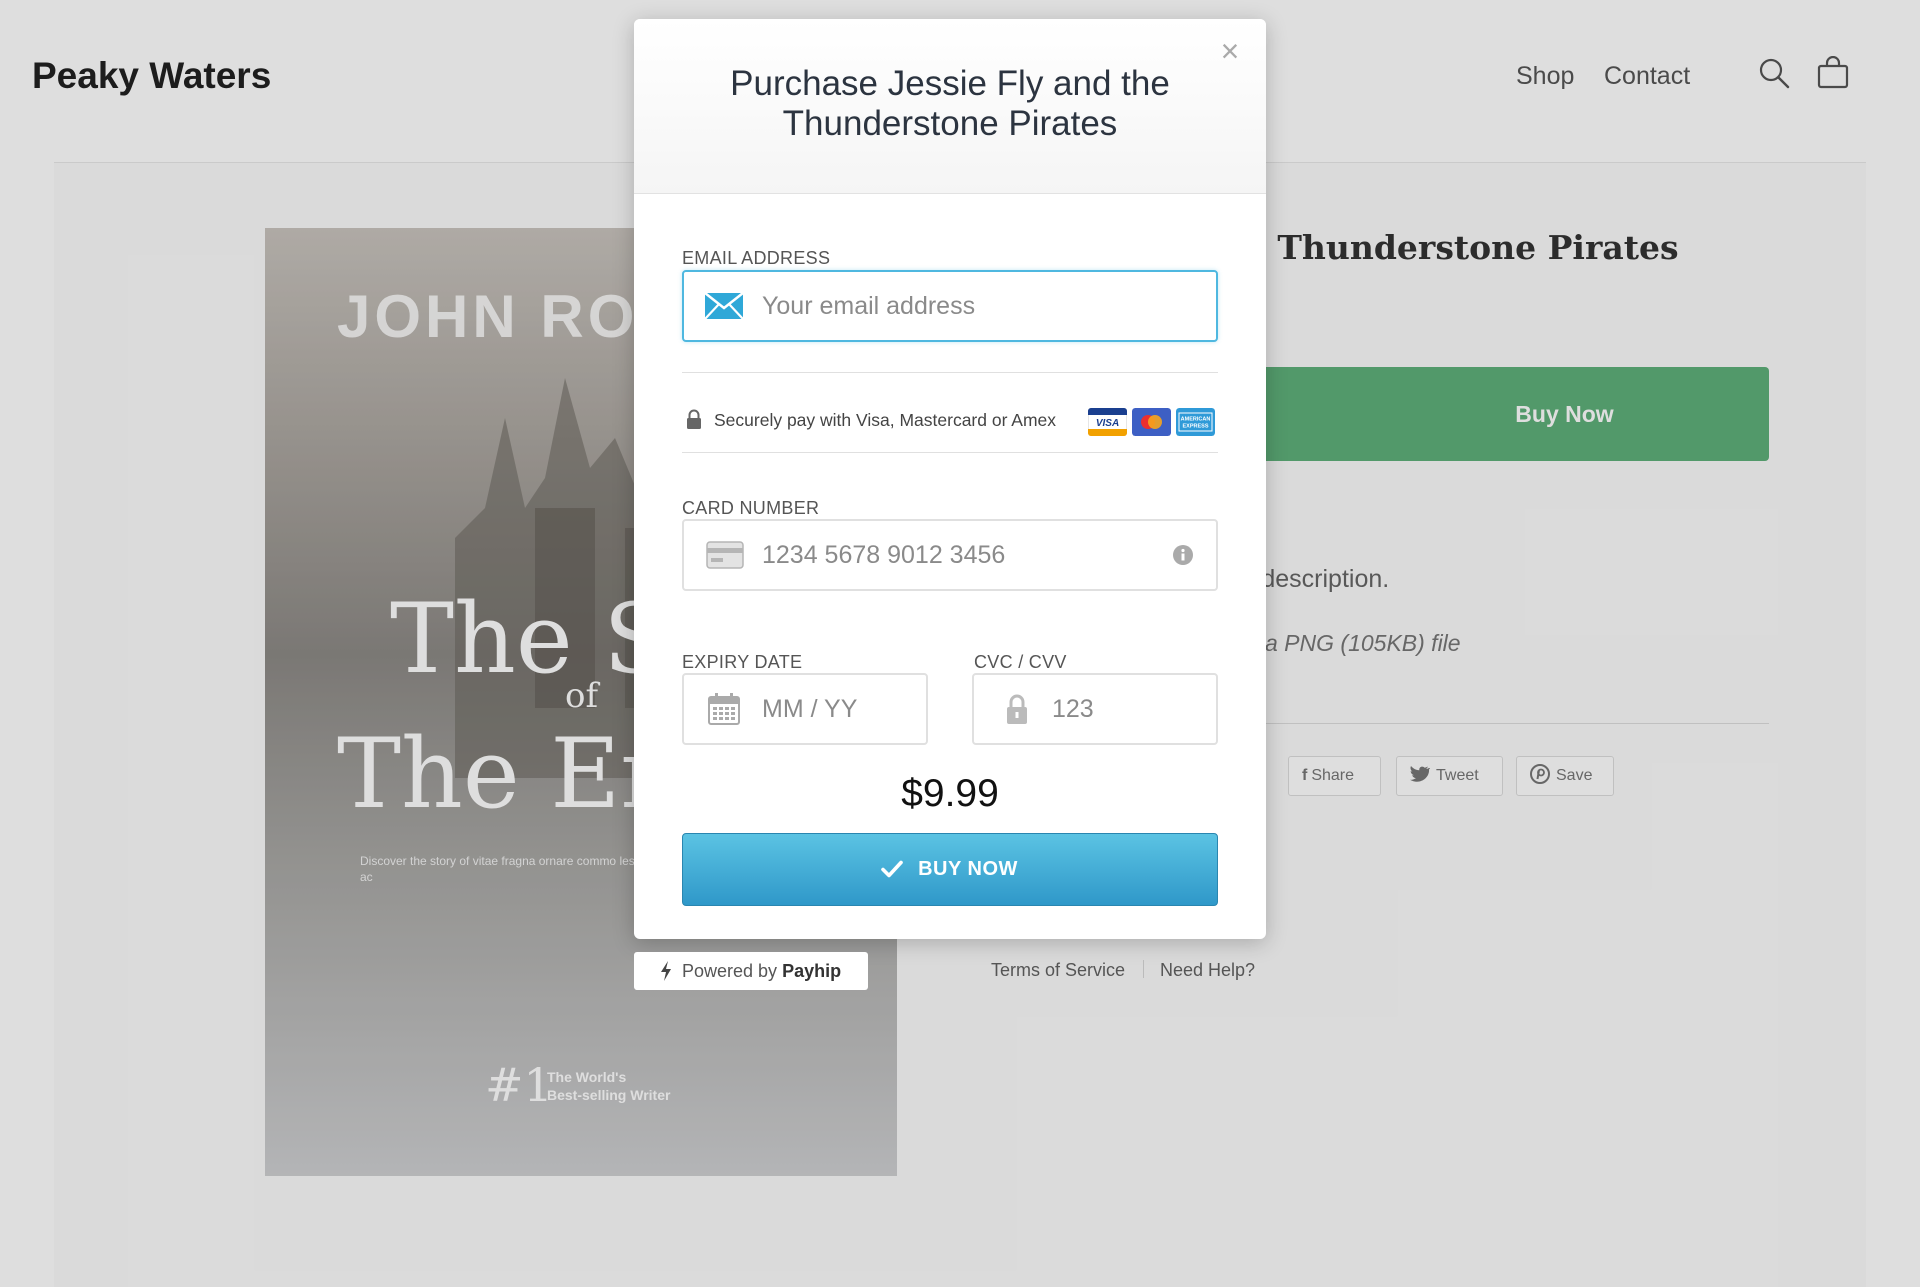  What do you see at coordinates (962, 555) in the screenshot?
I see `card-number-input` at bounding box center [962, 555].